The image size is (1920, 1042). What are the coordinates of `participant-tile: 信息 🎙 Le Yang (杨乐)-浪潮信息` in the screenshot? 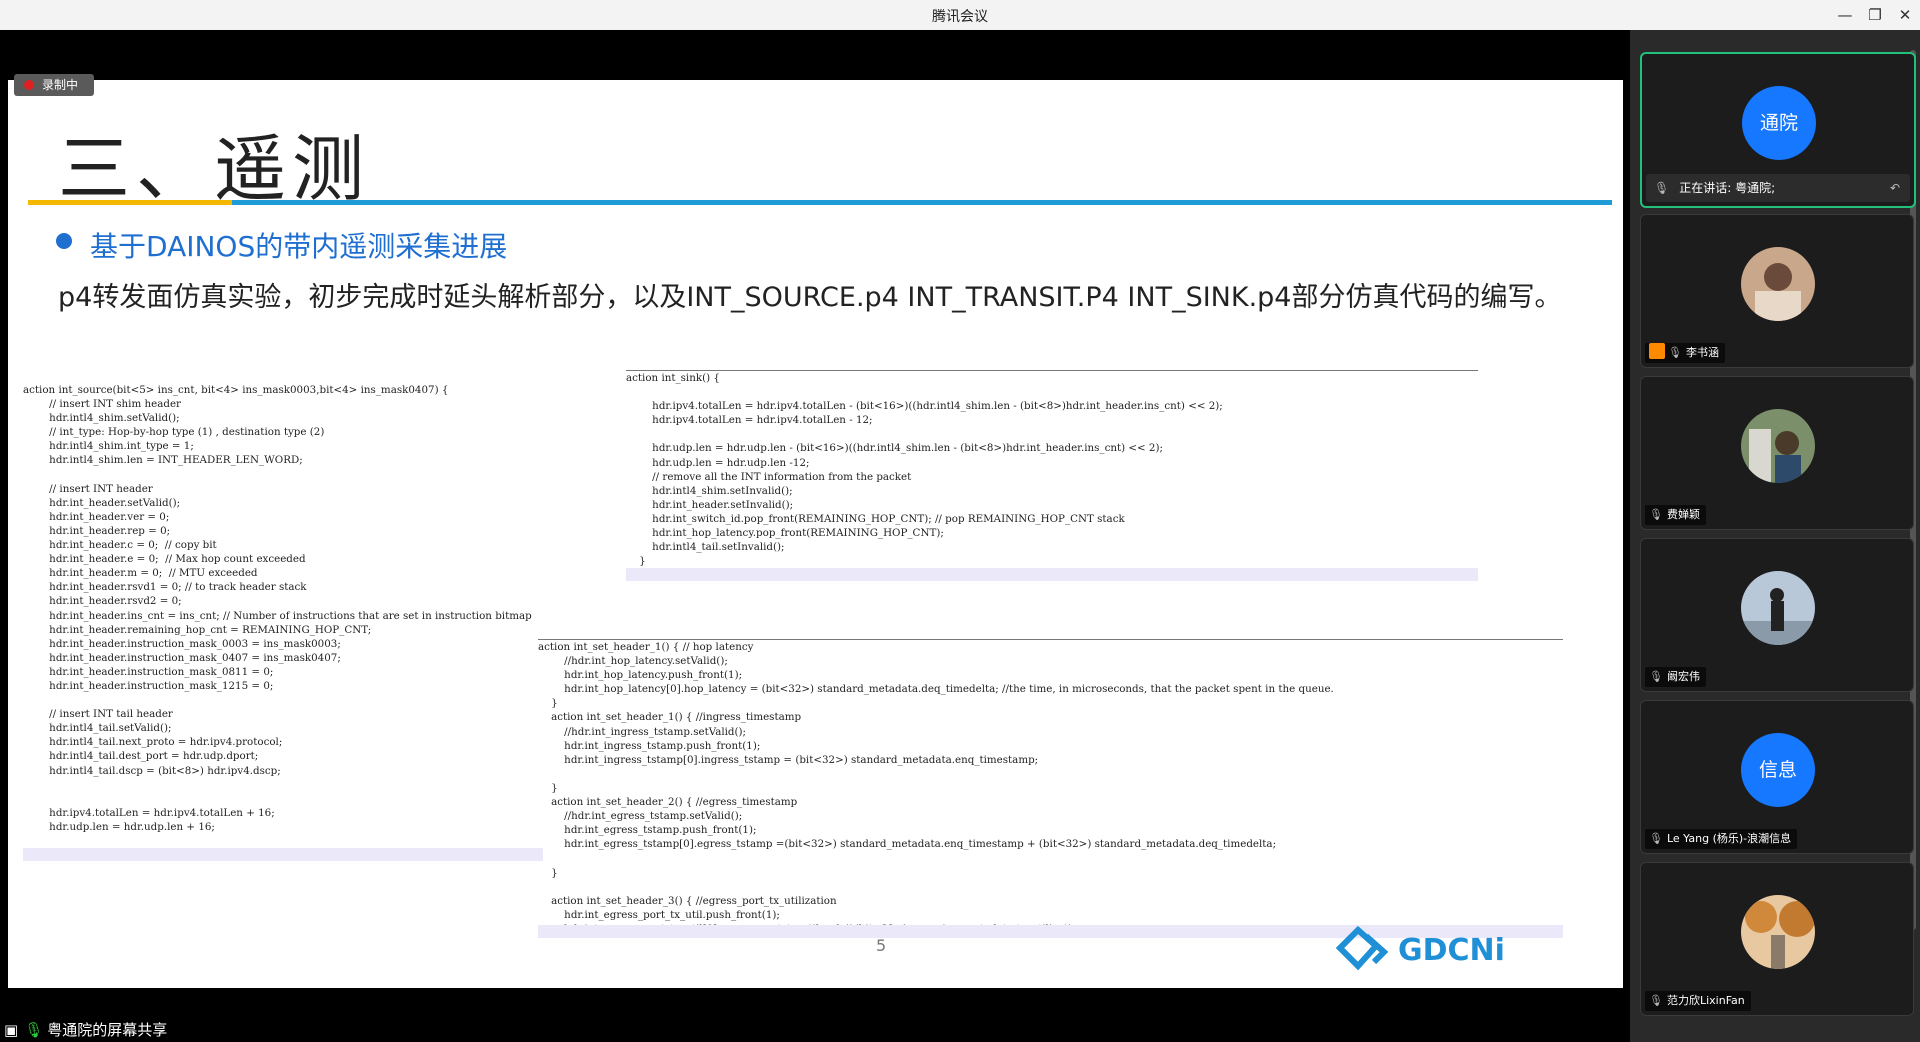 It's located at (1777, 777).